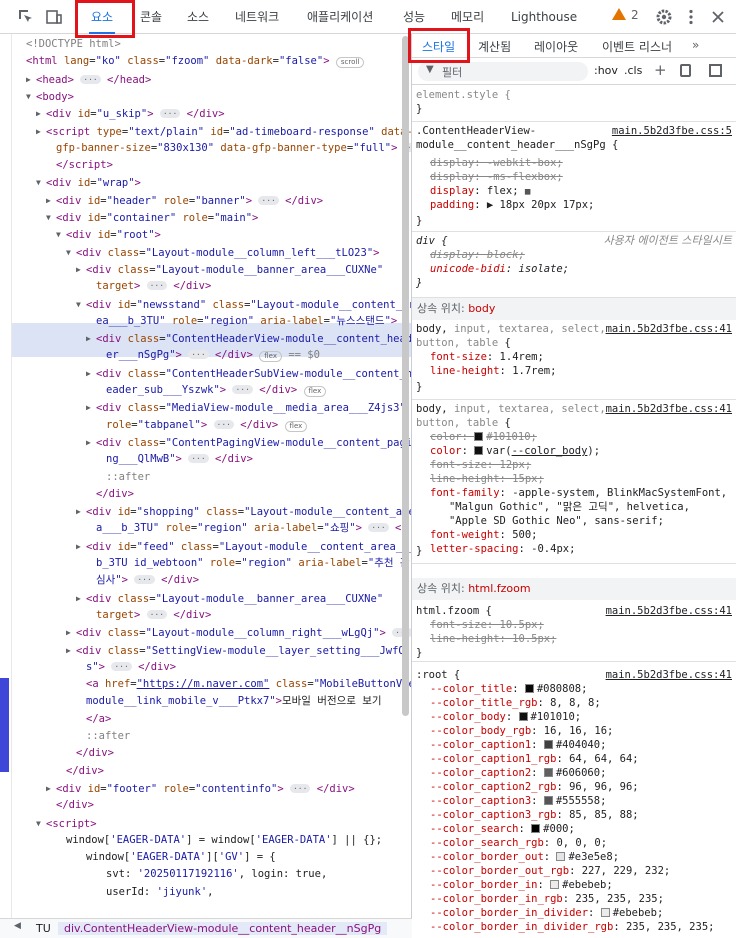  I want to click on css-variable: --color_caption3_rgb: 85, 85, 88;, so click(534, 815).